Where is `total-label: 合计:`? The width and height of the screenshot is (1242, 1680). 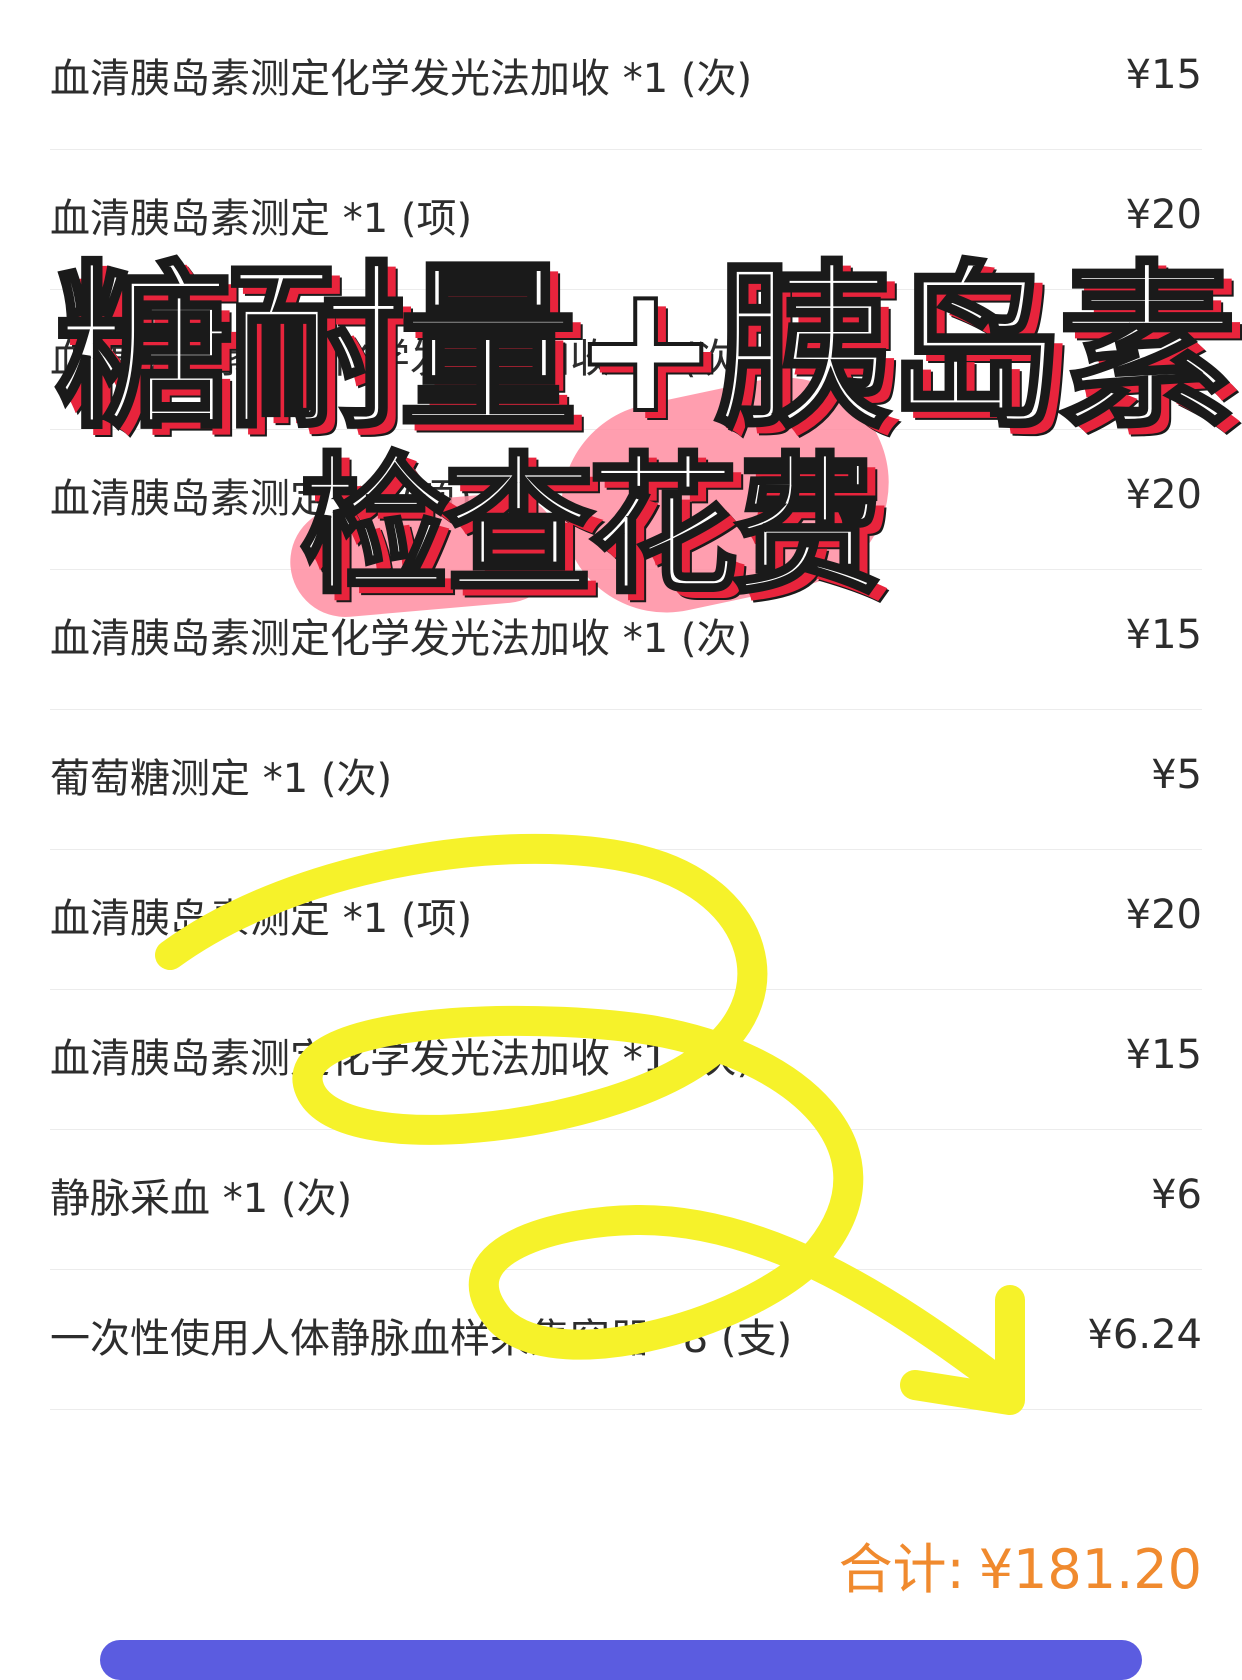
total-label: 合计: is located at coordinates (901, 1569).